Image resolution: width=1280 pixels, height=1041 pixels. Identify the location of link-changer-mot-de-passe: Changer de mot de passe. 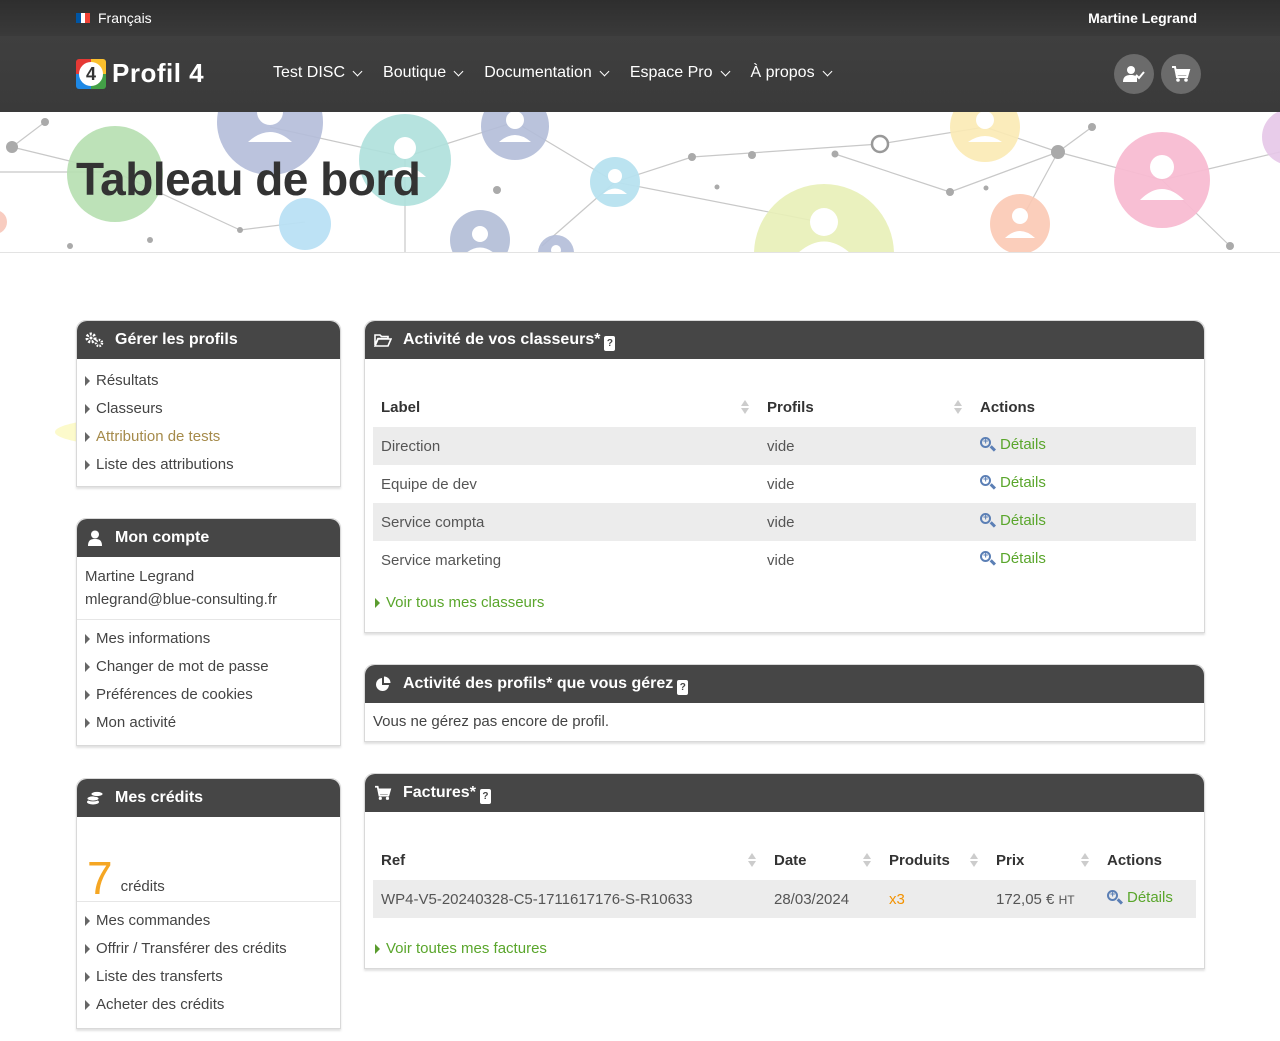
(212, 667).